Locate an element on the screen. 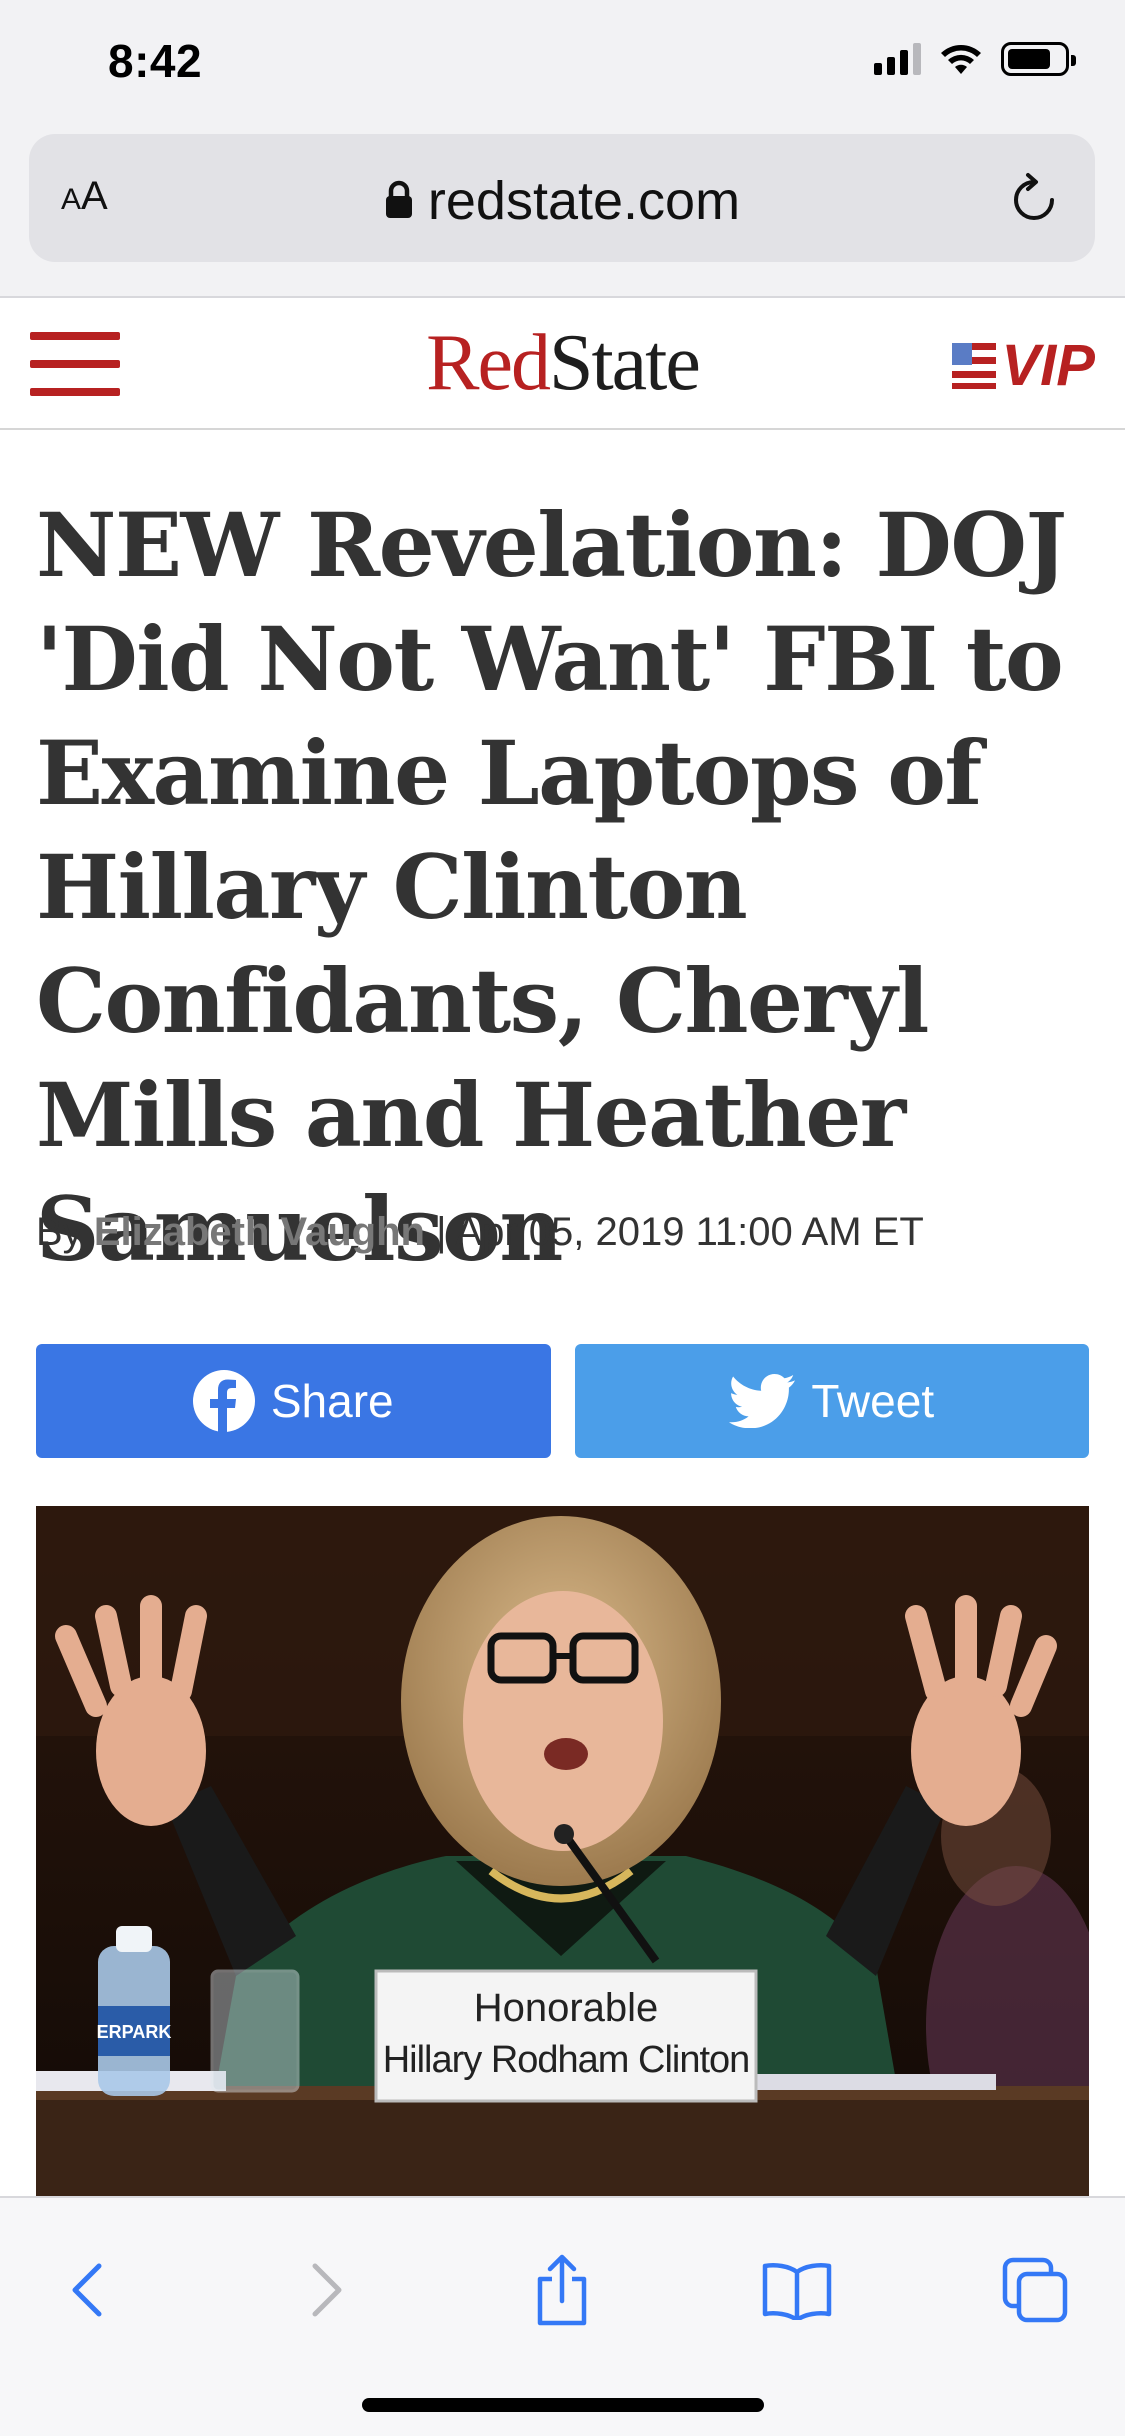  byline-prefix: By is located at coordinates (59, 1232).